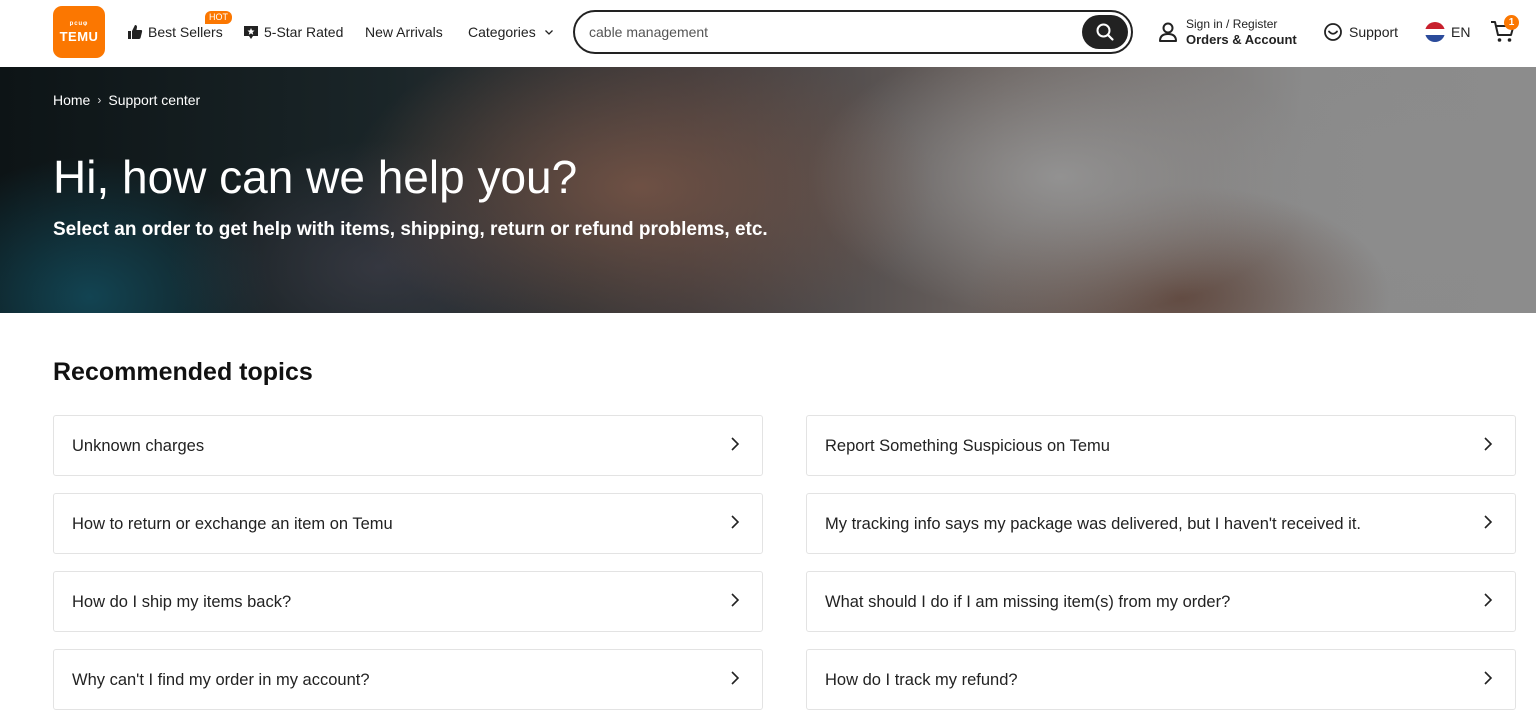 The height and width of the screenshot is (722, 1536). Describe the element at coordinates (315, 177) in the screenshot. I see `page-title: Hi, how can we help you?` at that location.